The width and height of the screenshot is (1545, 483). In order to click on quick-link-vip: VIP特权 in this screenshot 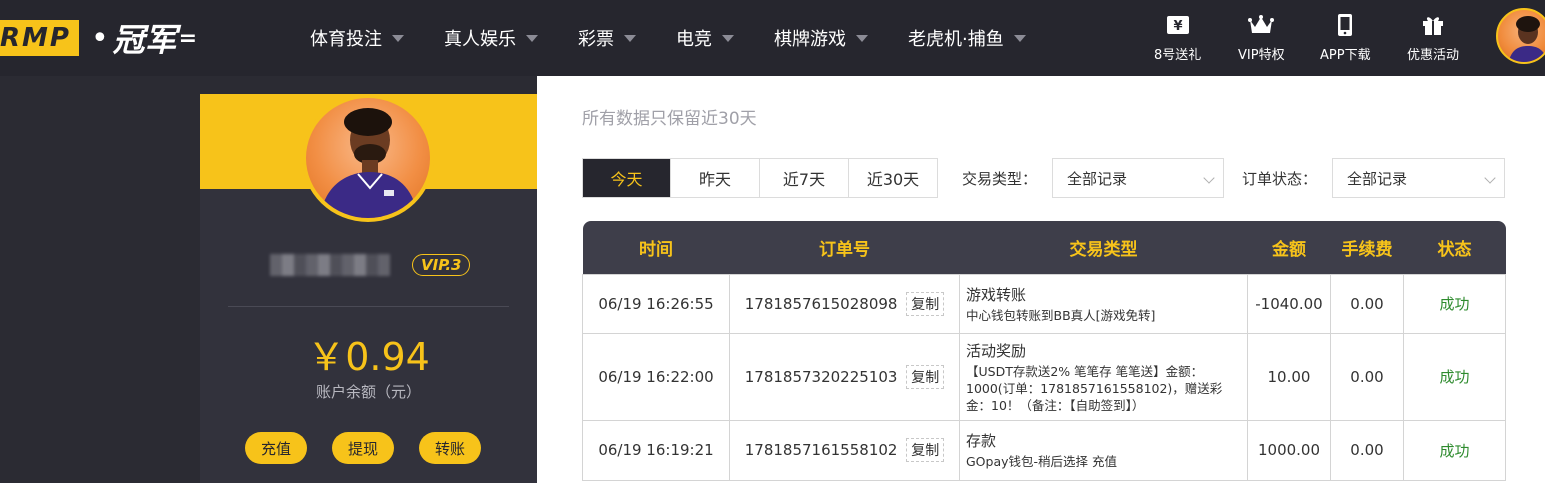, I will do `click(1261, 37)`.